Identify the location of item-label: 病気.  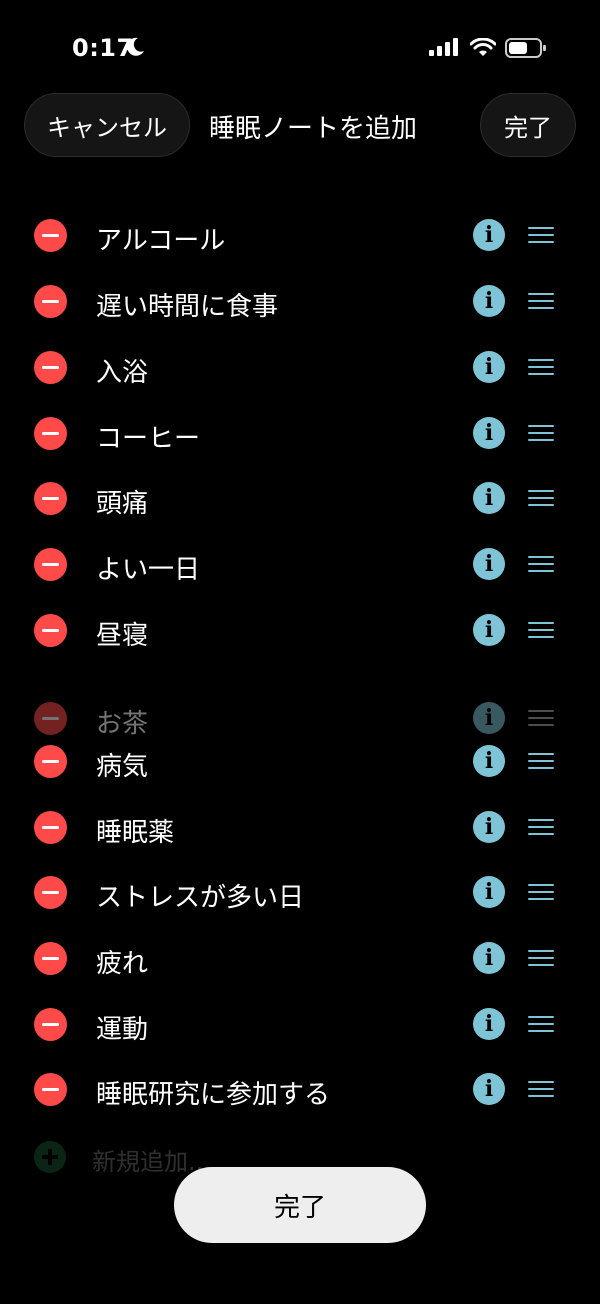
(122, 767).